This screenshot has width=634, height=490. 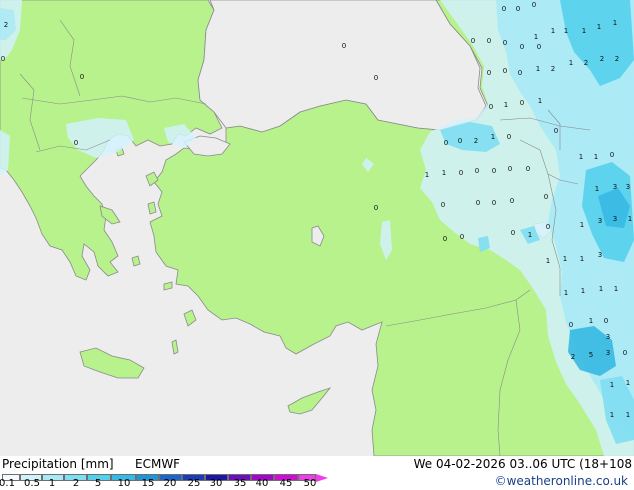 I want to click on color-scale-tick: 40, so click(x=262, y=483).